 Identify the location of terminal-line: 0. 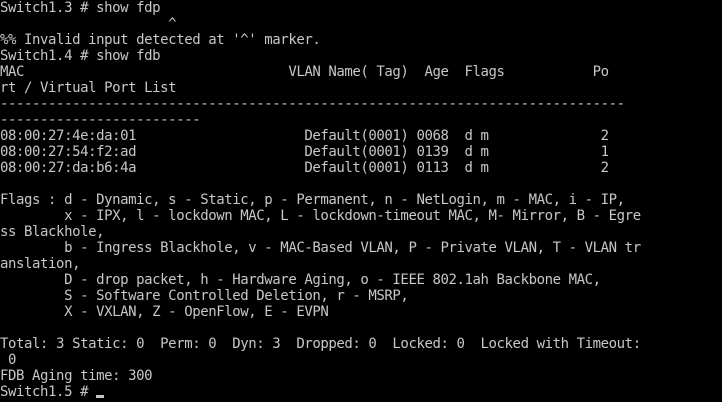
(8, 360).